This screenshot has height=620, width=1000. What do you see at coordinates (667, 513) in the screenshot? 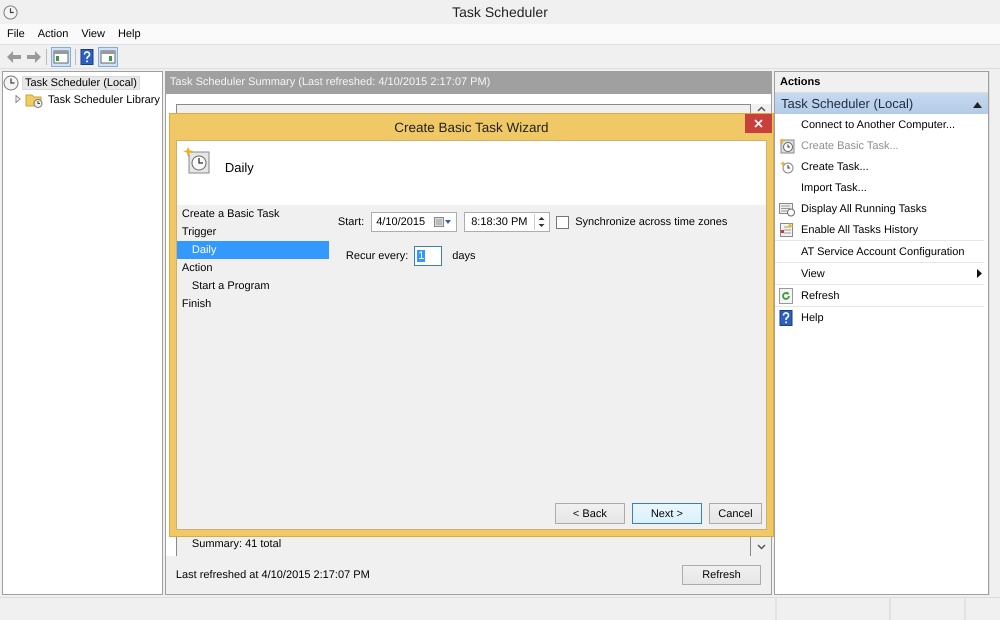
I see `dialog-button: Next >` at bounding box center [667, 513].